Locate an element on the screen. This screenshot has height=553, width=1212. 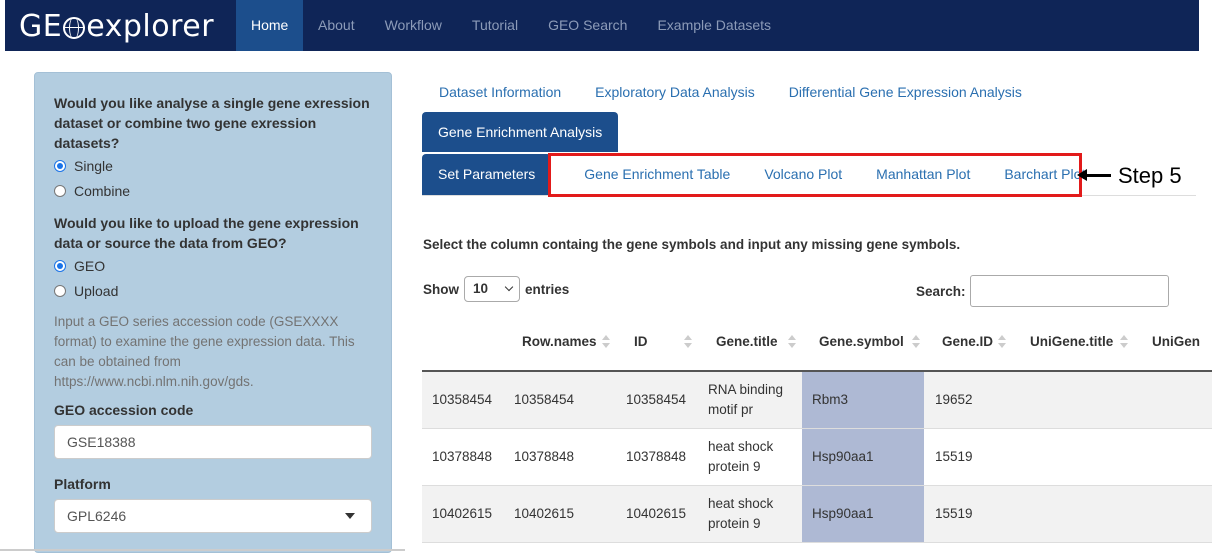
main-tabs-row2: Gene Enrichment Analysis is located at coordinates (520, 132).